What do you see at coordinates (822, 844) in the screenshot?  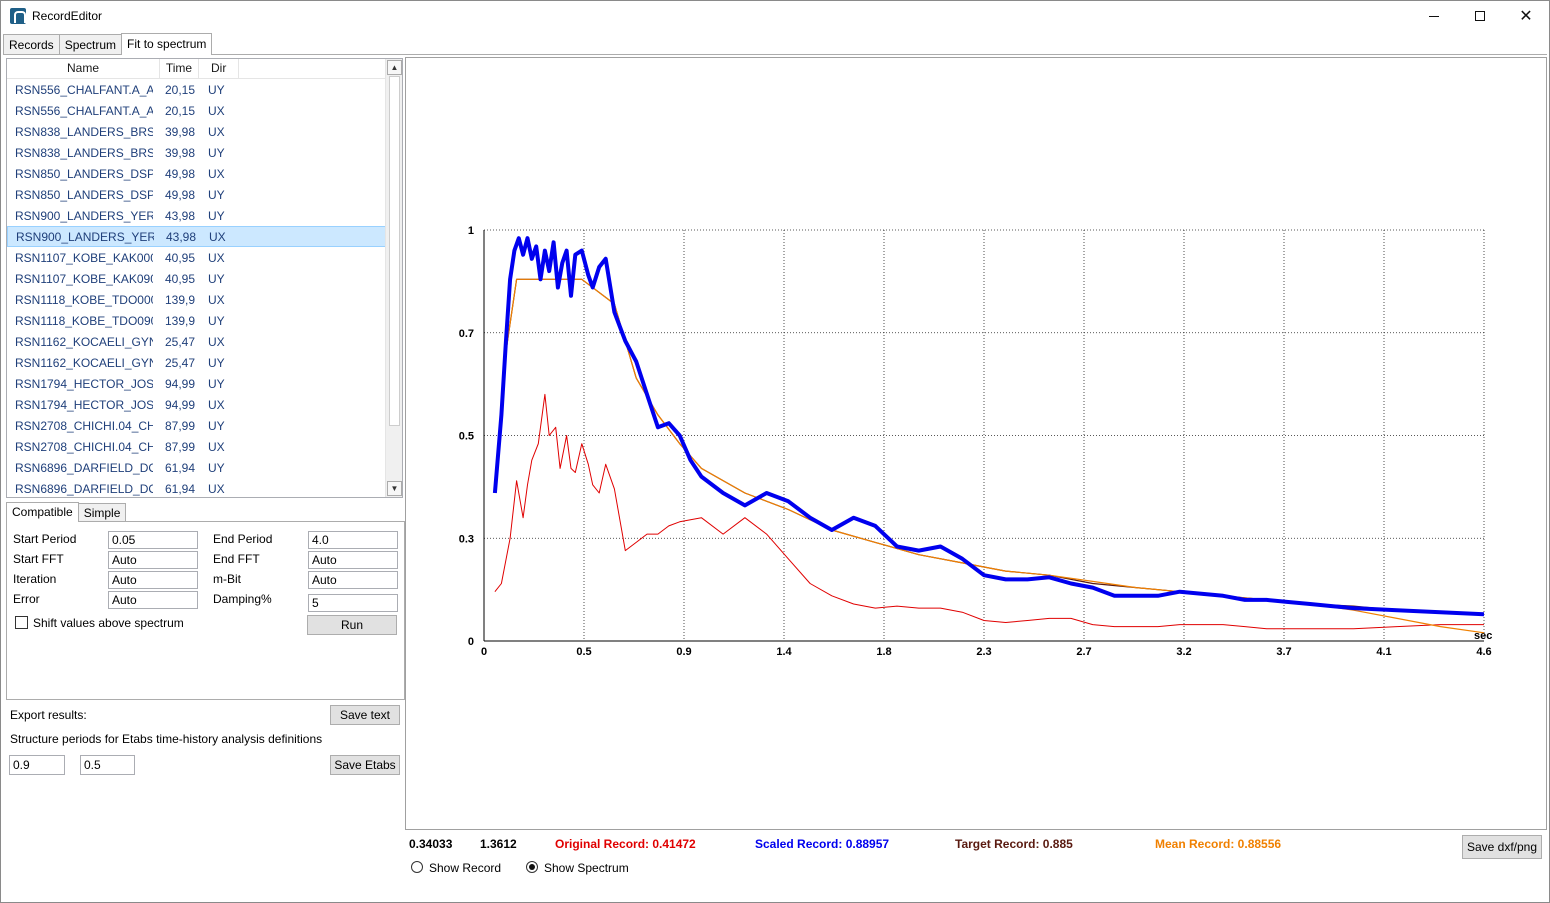 I see `scaled-record-value: Scaled Record: 0.88957` at bounding box center [822, 844].